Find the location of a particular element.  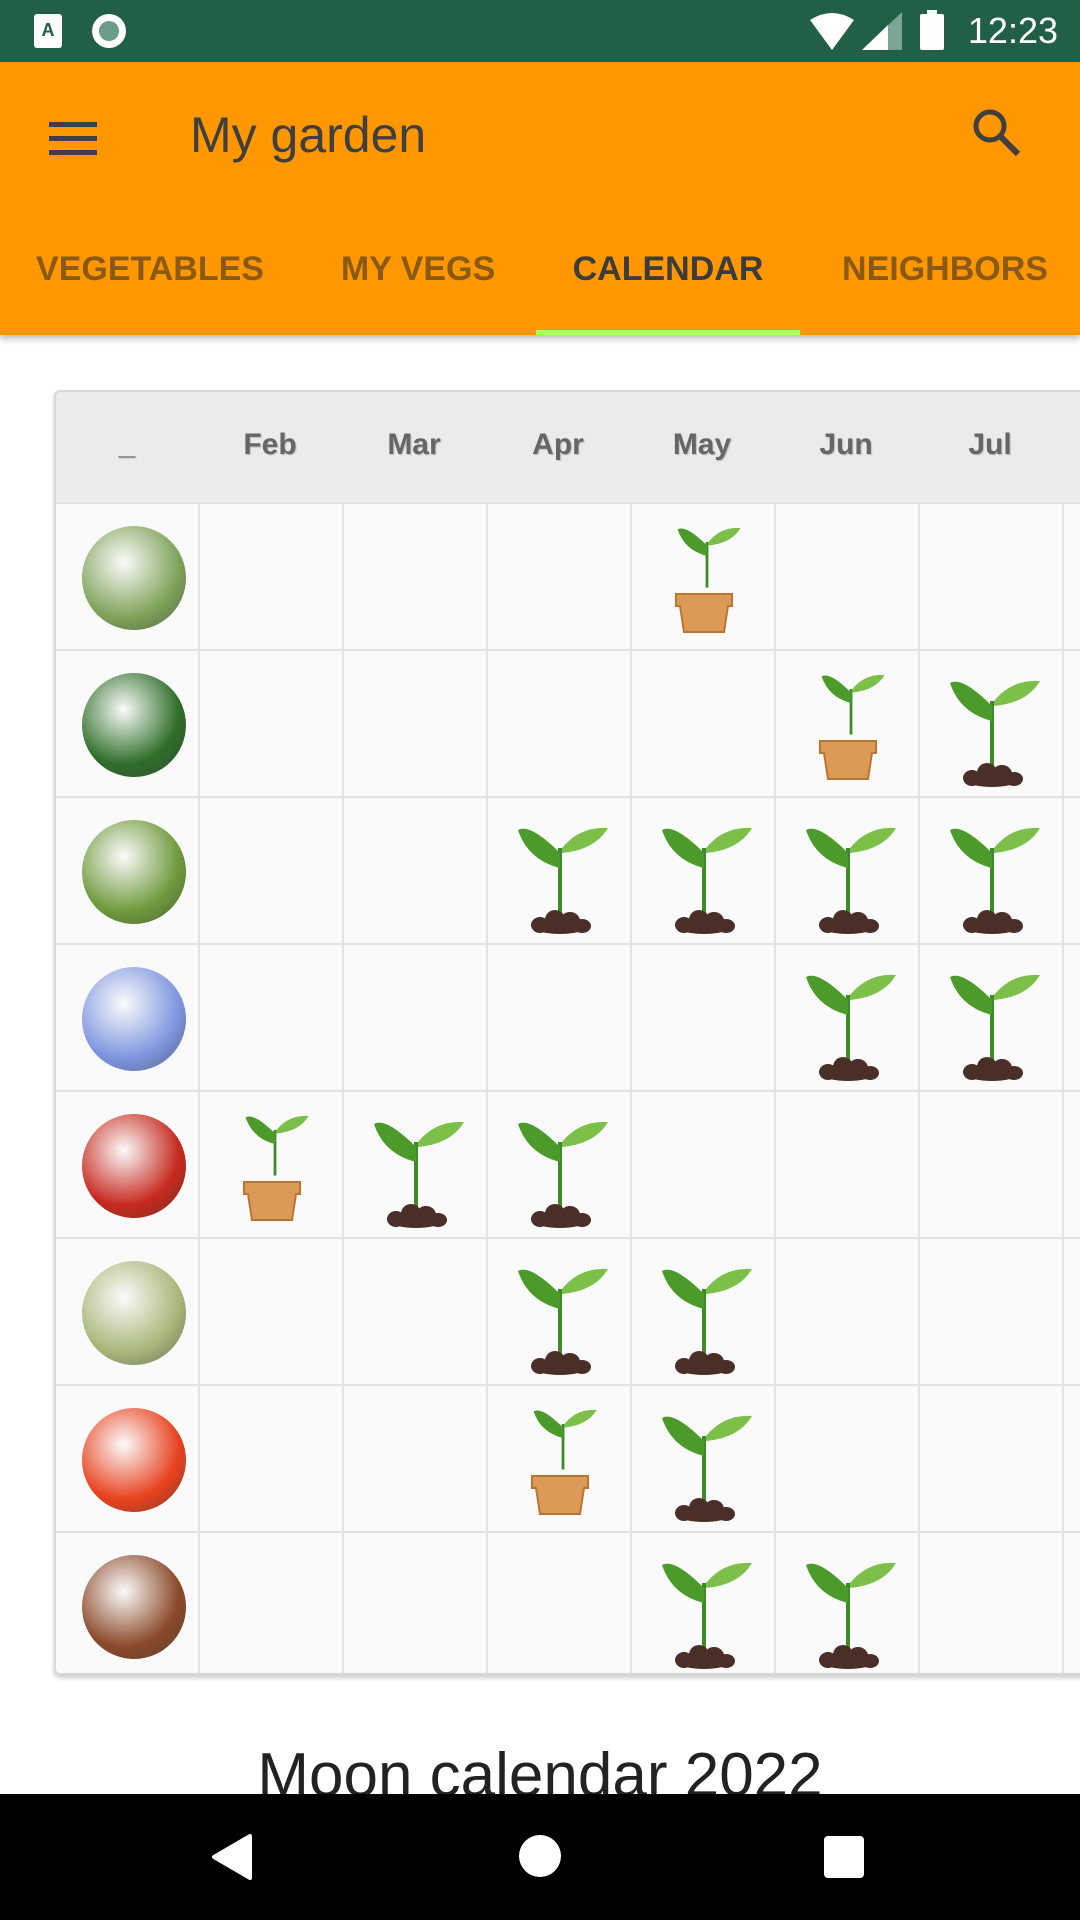

tab-calendar: CALENDAR is located at coordinates (668, 269).